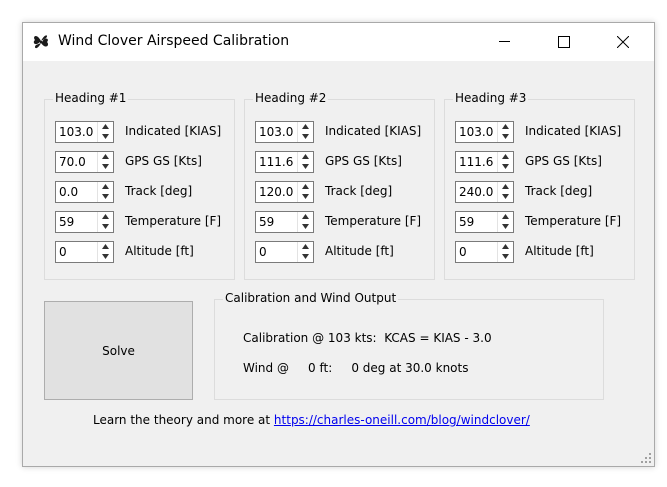  What do you see at coordinates (646, 458) in the screenshot?
I see `resize-grip-icon` at bounding box center [646, 458].